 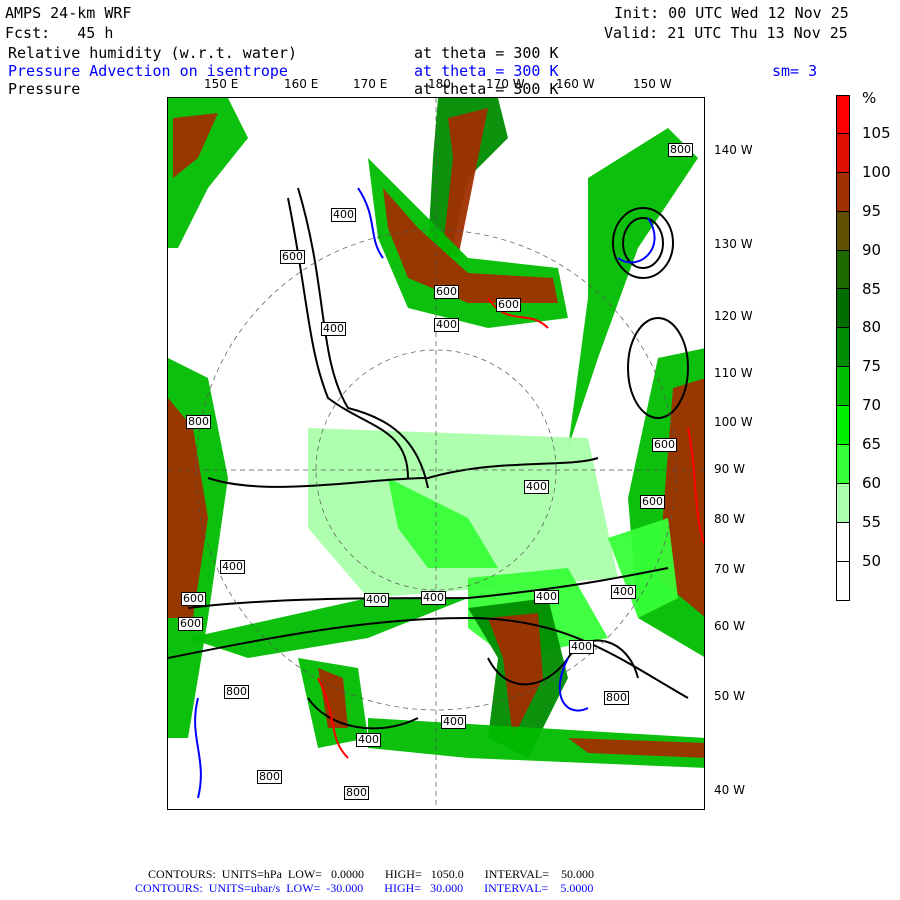 What do you see at coordinates (872, 560) in the screenshot?
I see `colorbar-label: 50` at bounding box center [872, 560].